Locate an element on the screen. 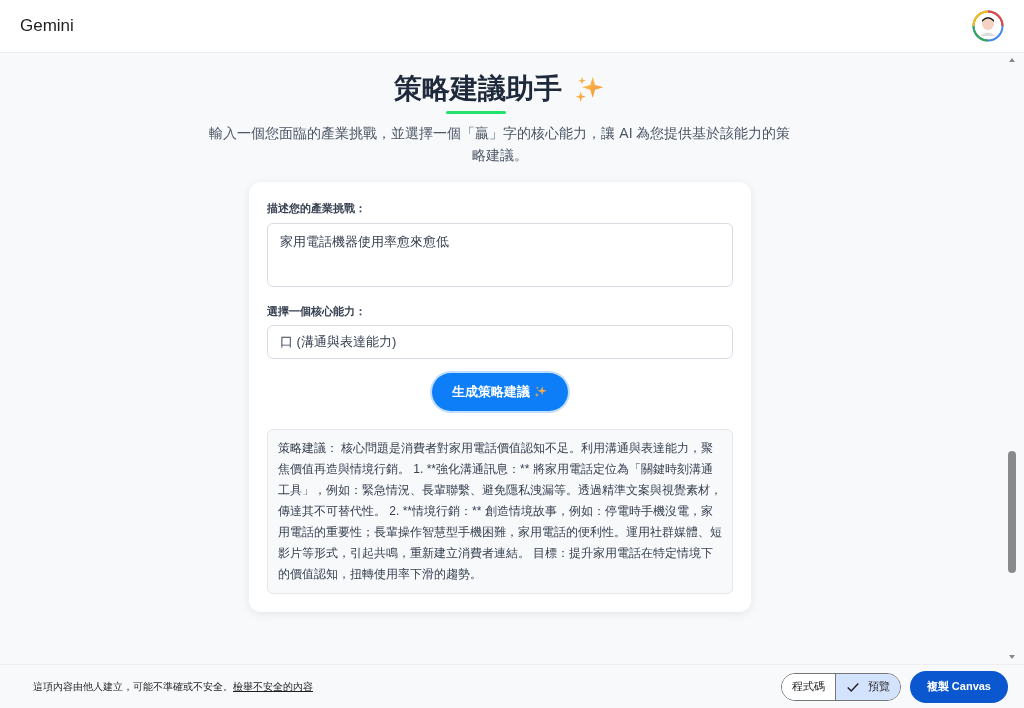  avatar-icon is located at coordinates (988, 26).